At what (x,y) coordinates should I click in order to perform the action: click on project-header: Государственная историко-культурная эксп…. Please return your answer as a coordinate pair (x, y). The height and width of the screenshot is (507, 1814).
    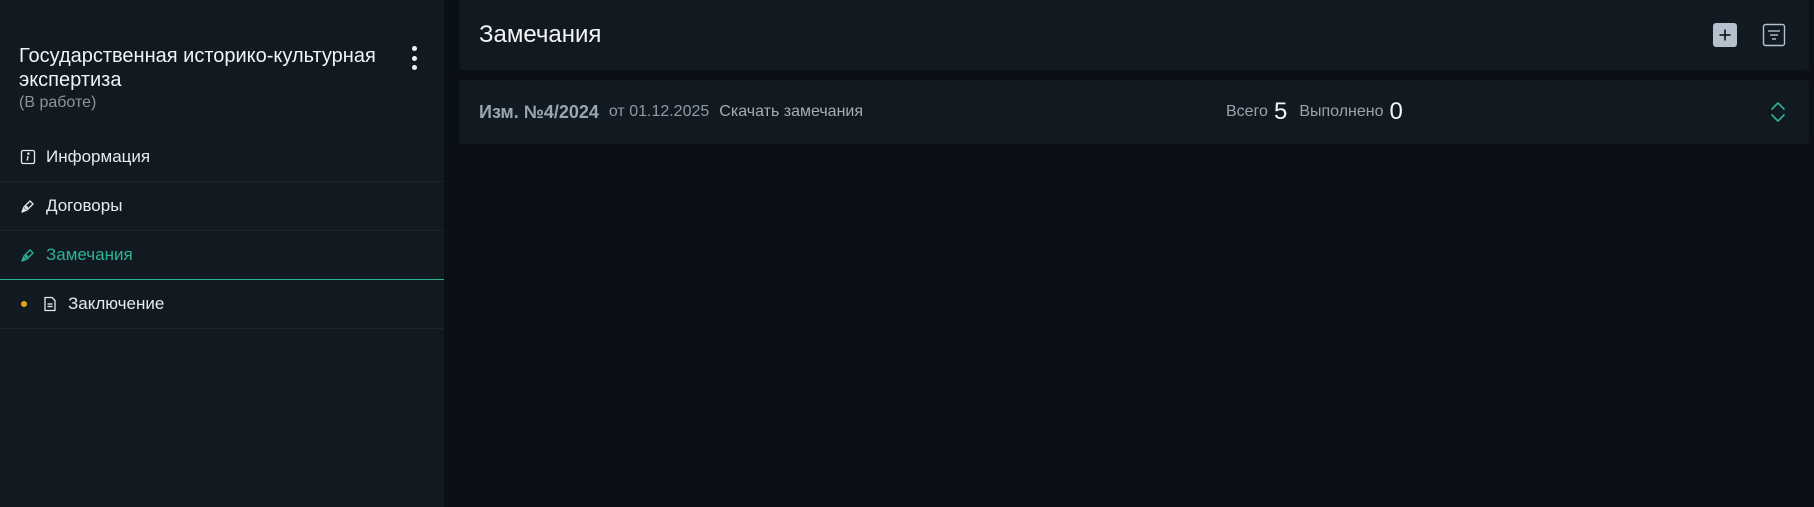
    Looking at the image, I should click on (222, 66).